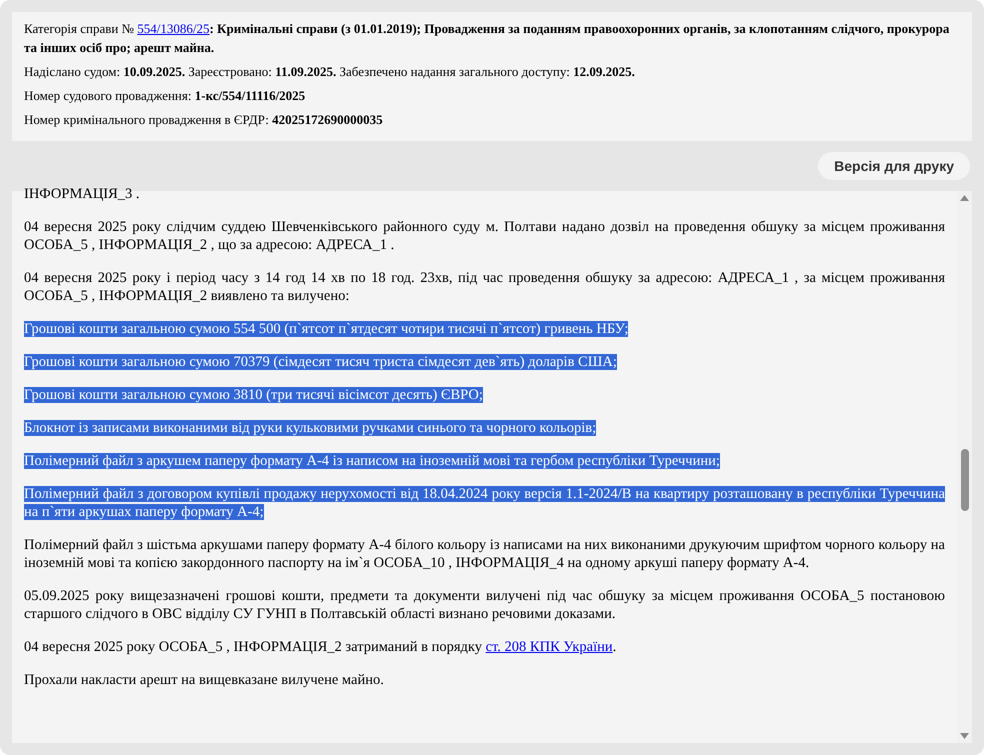  What do you see at coordinates (964, 736) in the screenshot?
I see `scroll-down-icon` at bounding box center [964, 736].